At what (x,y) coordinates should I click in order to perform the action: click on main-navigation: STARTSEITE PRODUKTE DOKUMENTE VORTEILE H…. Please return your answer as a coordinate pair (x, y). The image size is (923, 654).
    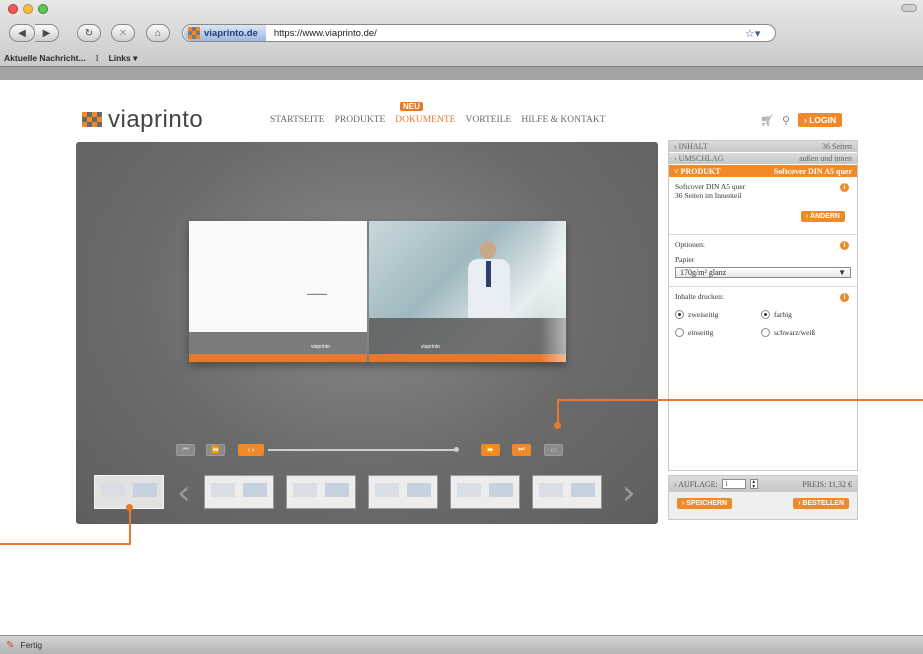
    Looking at the image, I should click on (438, 120).